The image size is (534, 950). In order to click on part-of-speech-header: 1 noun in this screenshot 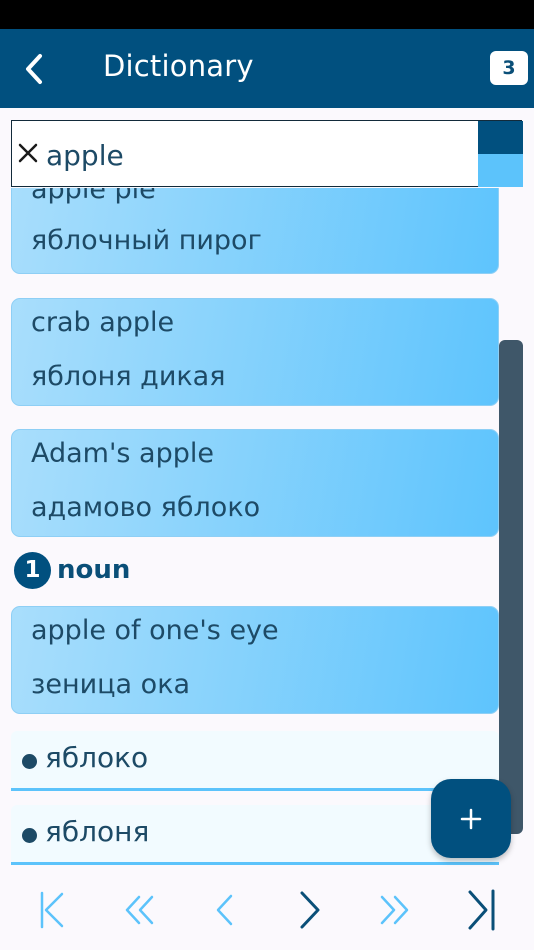, I will do `click(72, 570)`.